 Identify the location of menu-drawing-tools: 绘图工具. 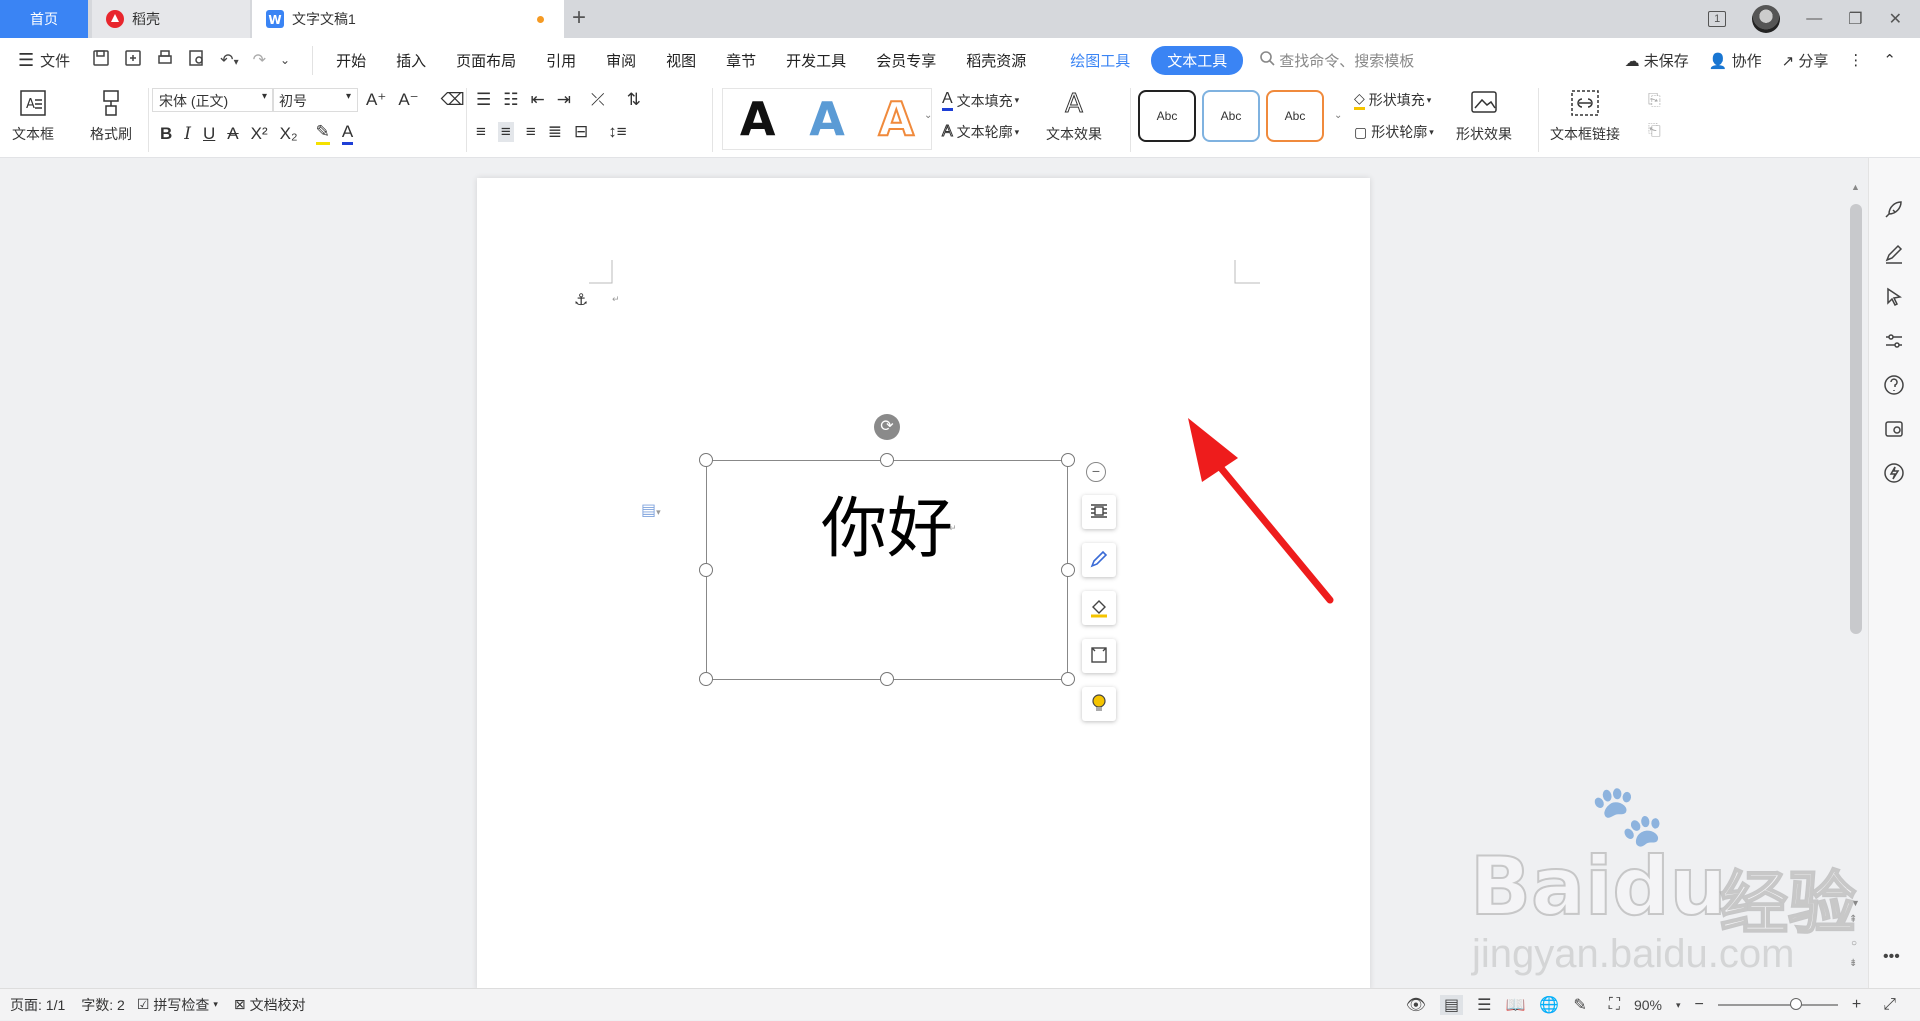
(1100, 60).